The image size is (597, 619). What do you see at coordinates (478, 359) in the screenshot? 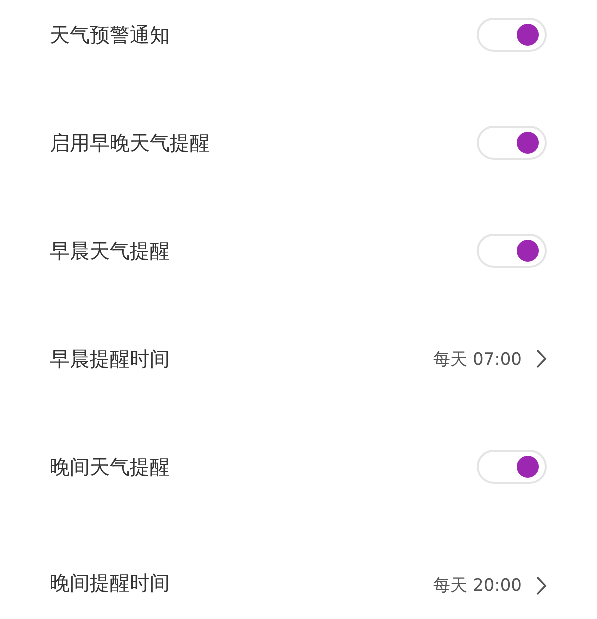
I see `time-value: 每天 07:00` at bounding box center [478, 359].